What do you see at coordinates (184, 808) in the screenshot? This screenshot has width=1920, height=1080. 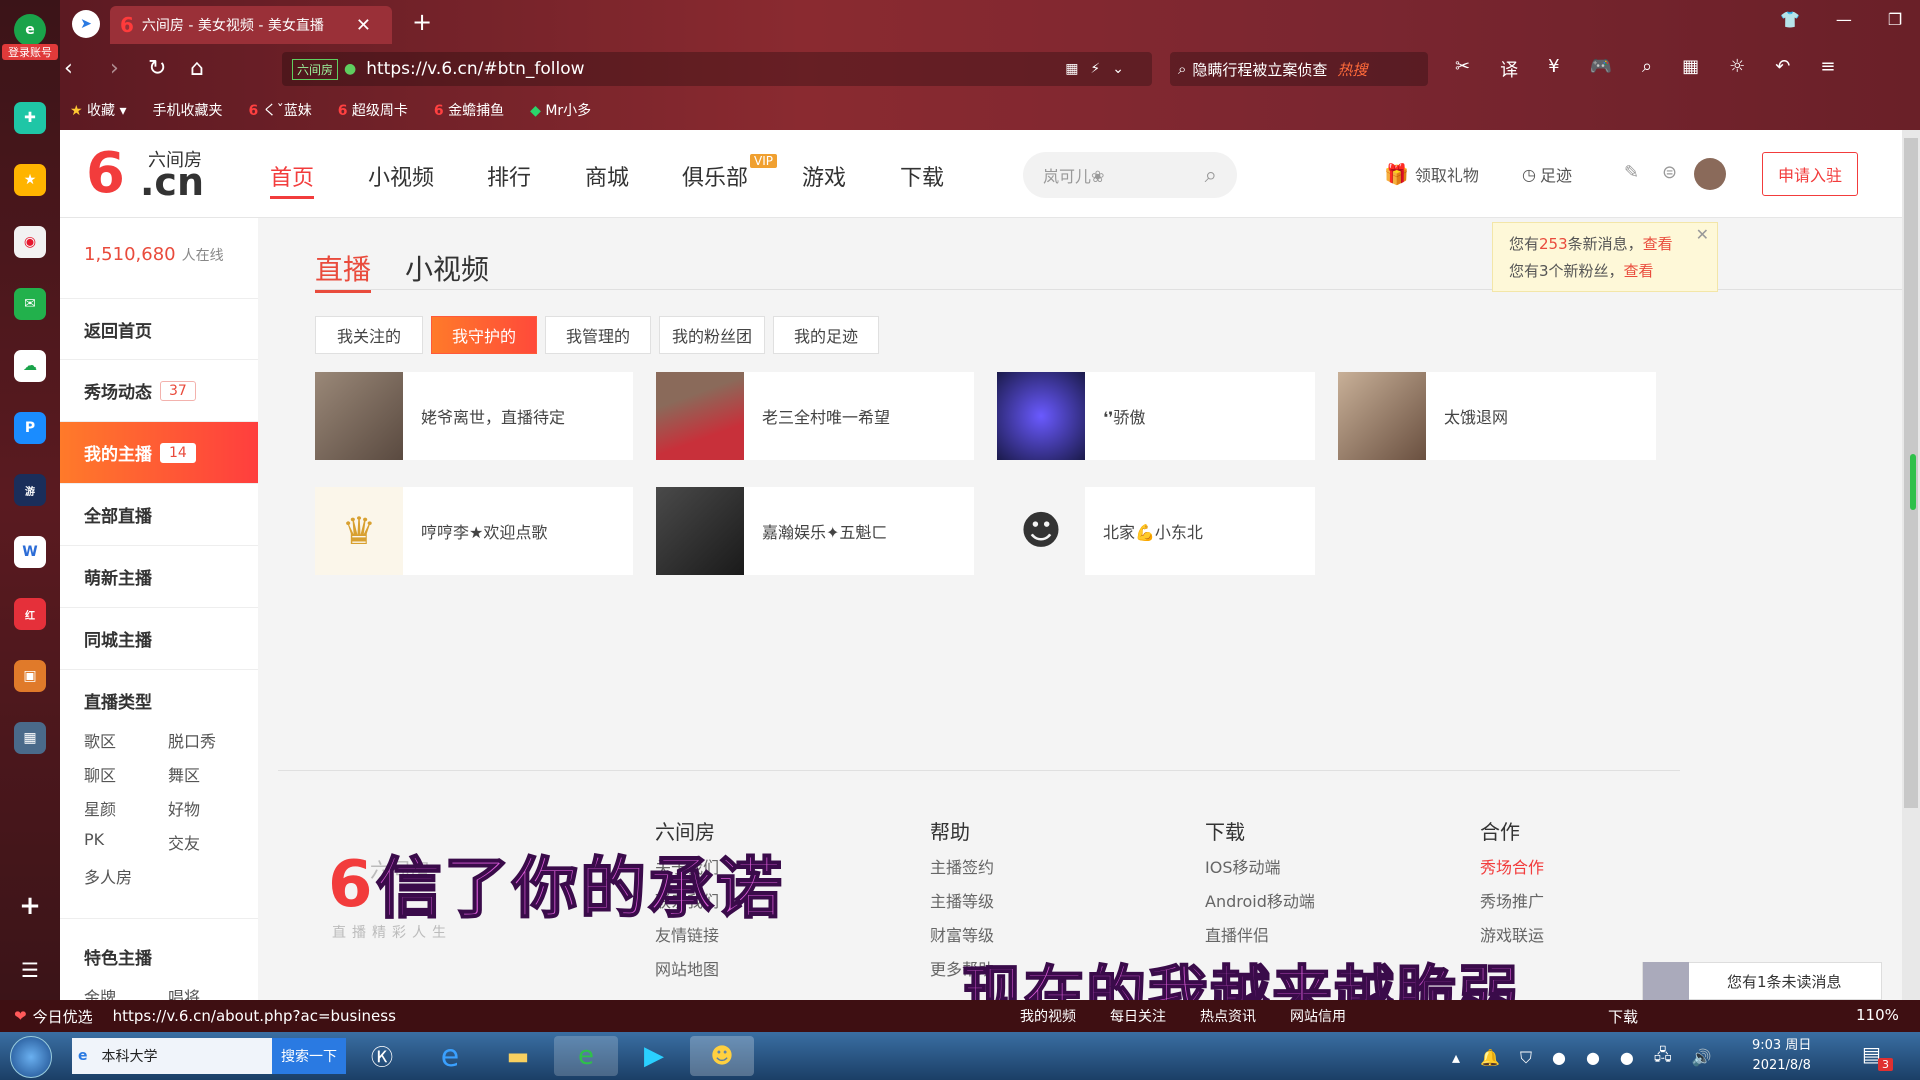 I see `type-goods: 好物` at bounding box center [184, 808].